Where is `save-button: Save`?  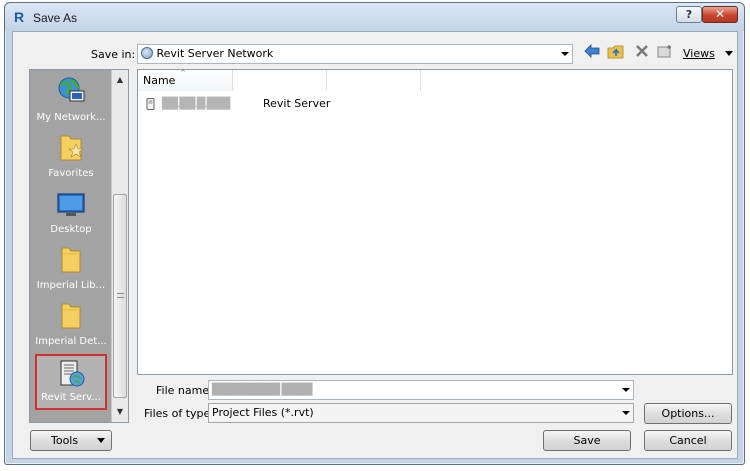
save-button: Save is located at coordinates (587, 440).